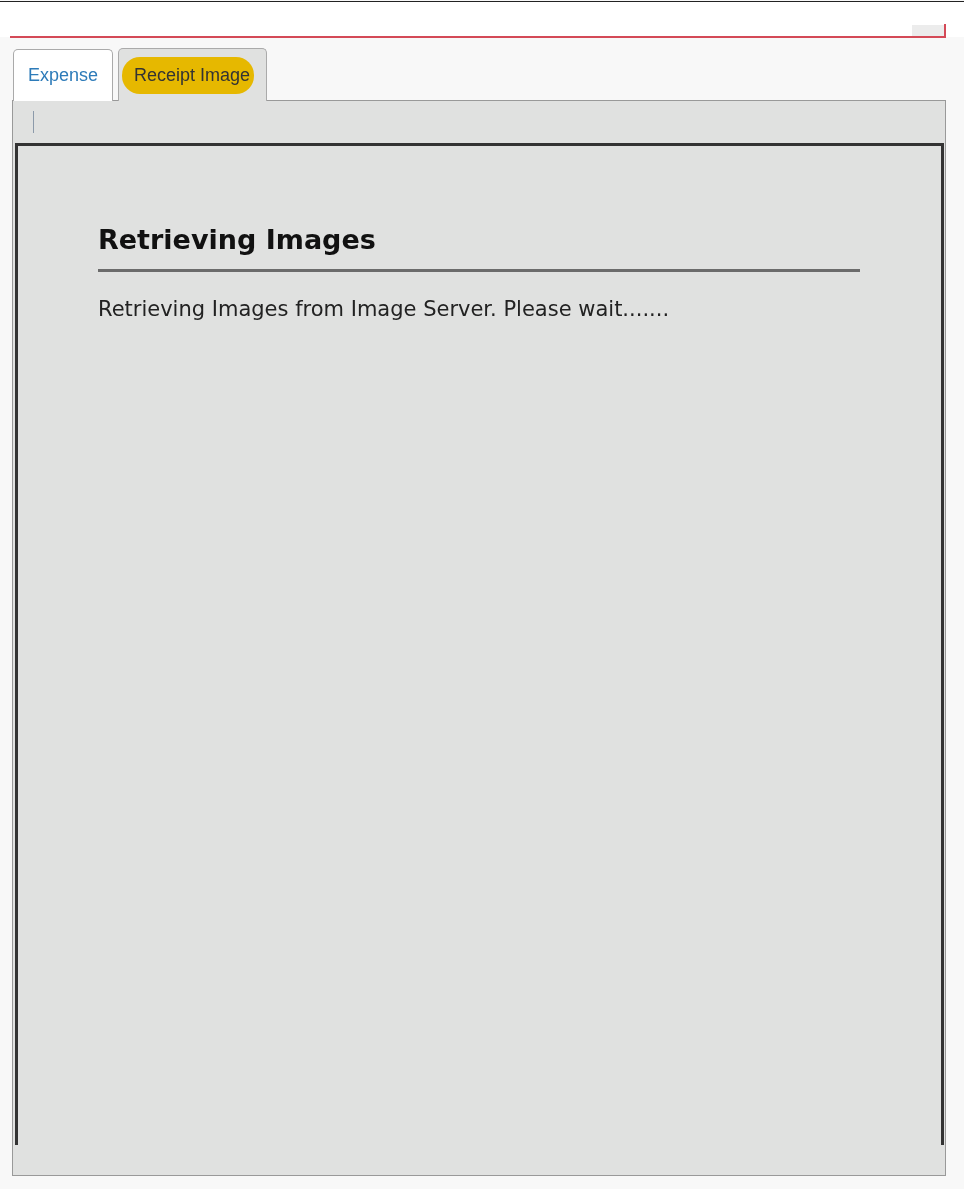  Describe the element at coordinates (63, 75) in the screenshot. I see `tab: Expense` at that location.